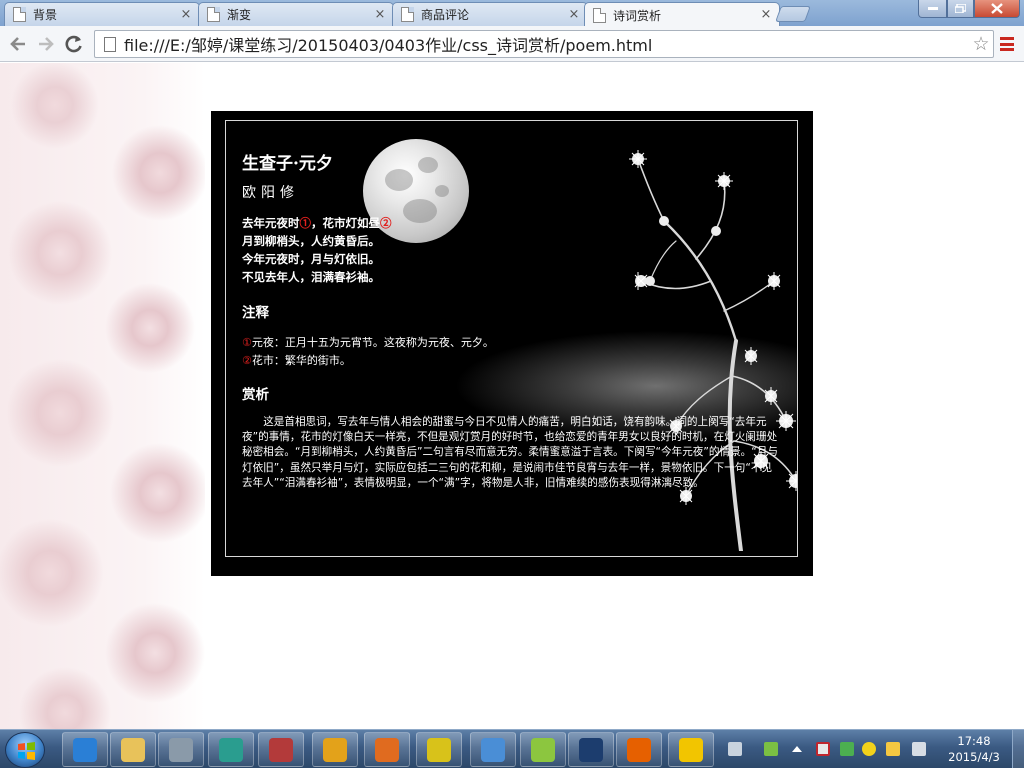 The image size is (1024, 768). What do you see at coordinates (793, 14) in the screenshot?
I see `new-tab-button` at bounding box center [793, 14].